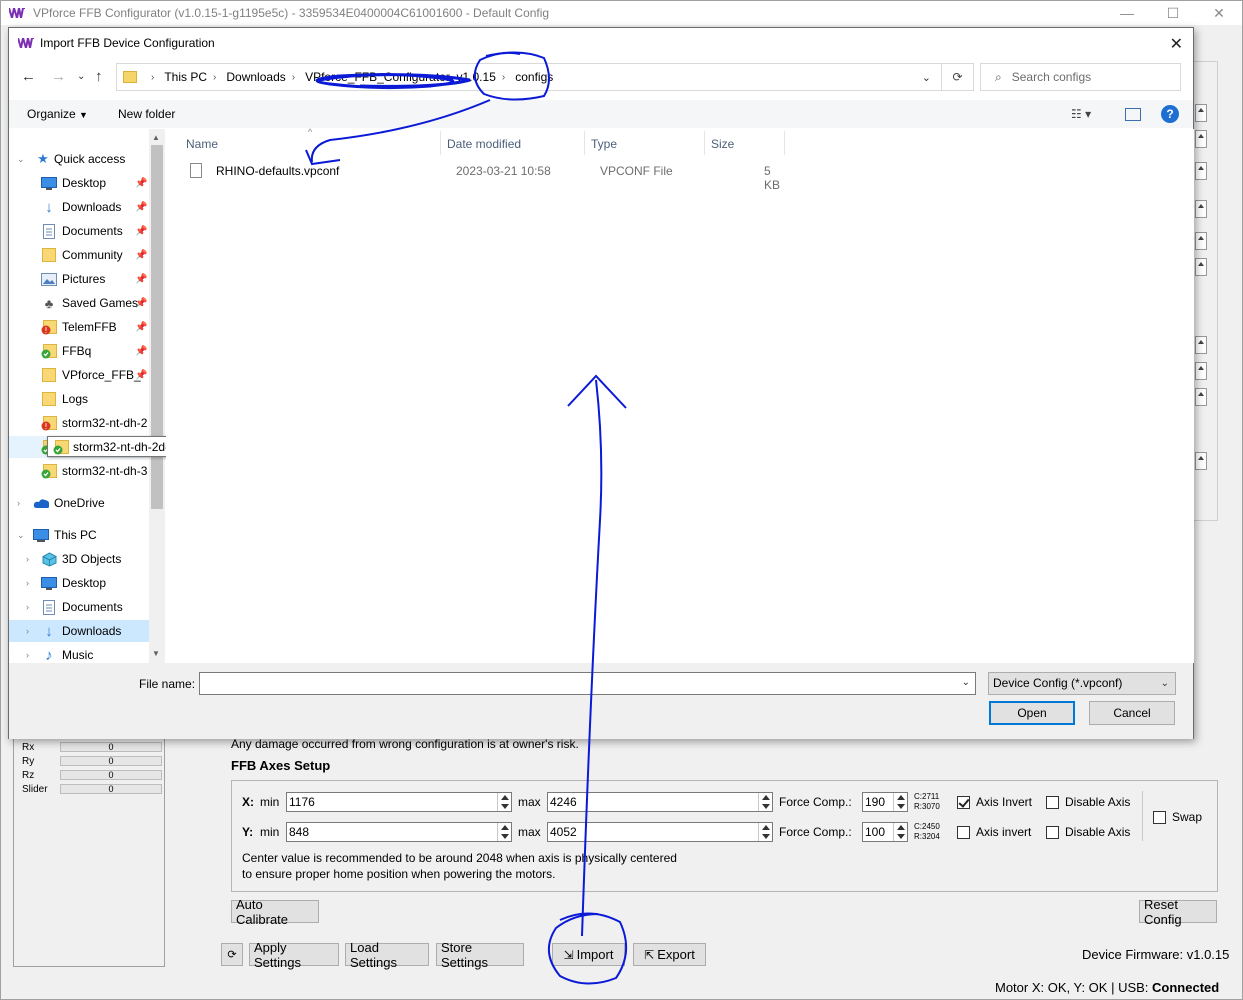 The image size is (1243, 1000). Describe the element at coordinates (294, 955) in the screenshot. I see `apply-settings-button: Apply Settings` at that location.